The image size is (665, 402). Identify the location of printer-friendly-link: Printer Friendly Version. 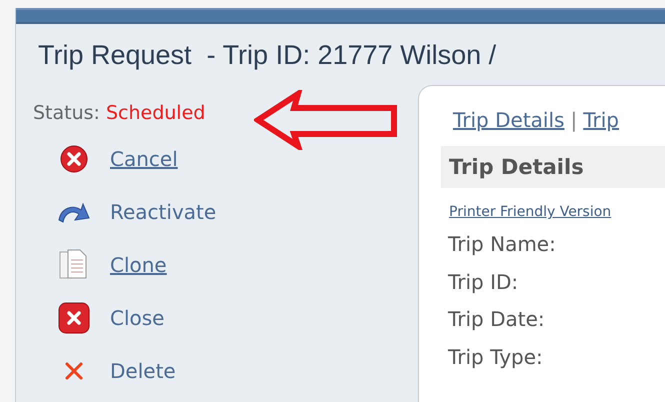
(530, 212).